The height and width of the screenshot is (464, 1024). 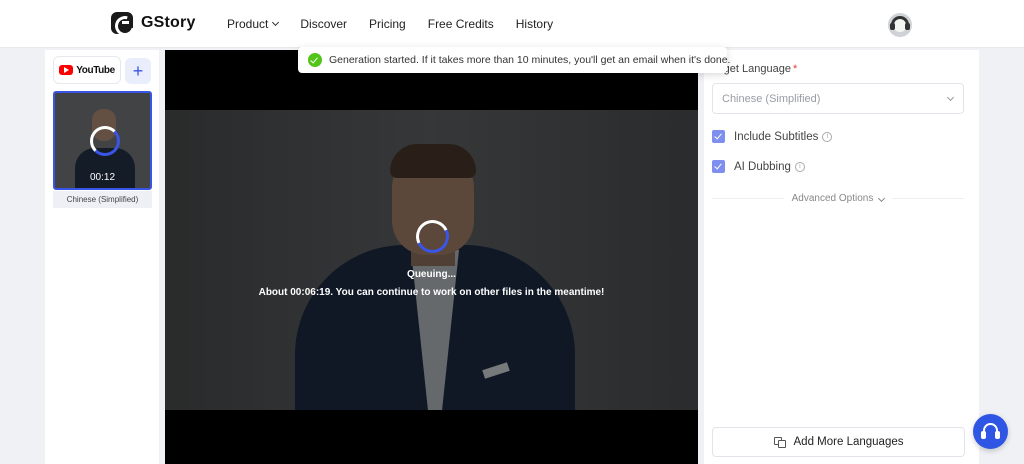 What do you see at coordinates (102, 177) in the screenshot?
I see `thumbnail-duration: 00:12` at bounding box center [102, 177].